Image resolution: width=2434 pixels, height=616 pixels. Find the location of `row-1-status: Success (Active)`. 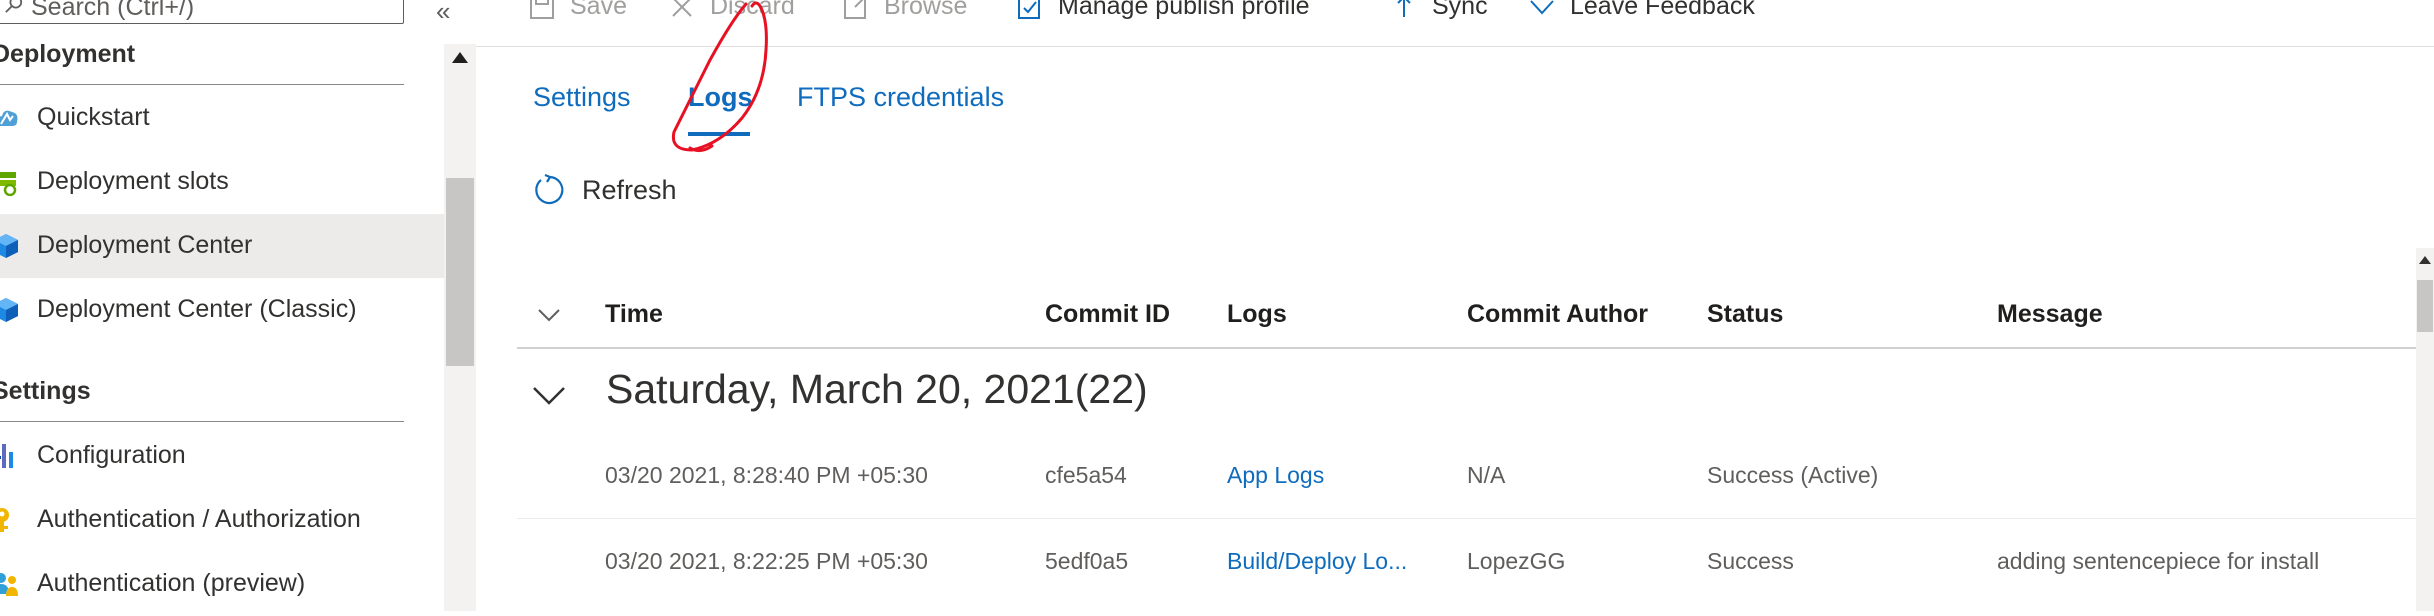

row-1-status: Success (Active) is located at coordinates (1793, 475).